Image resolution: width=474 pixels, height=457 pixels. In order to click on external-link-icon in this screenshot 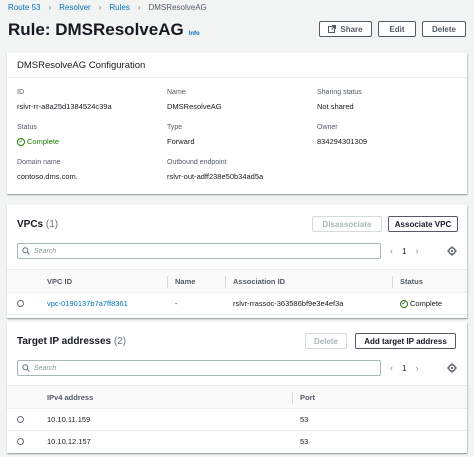, I will do `click(332, 29)`.